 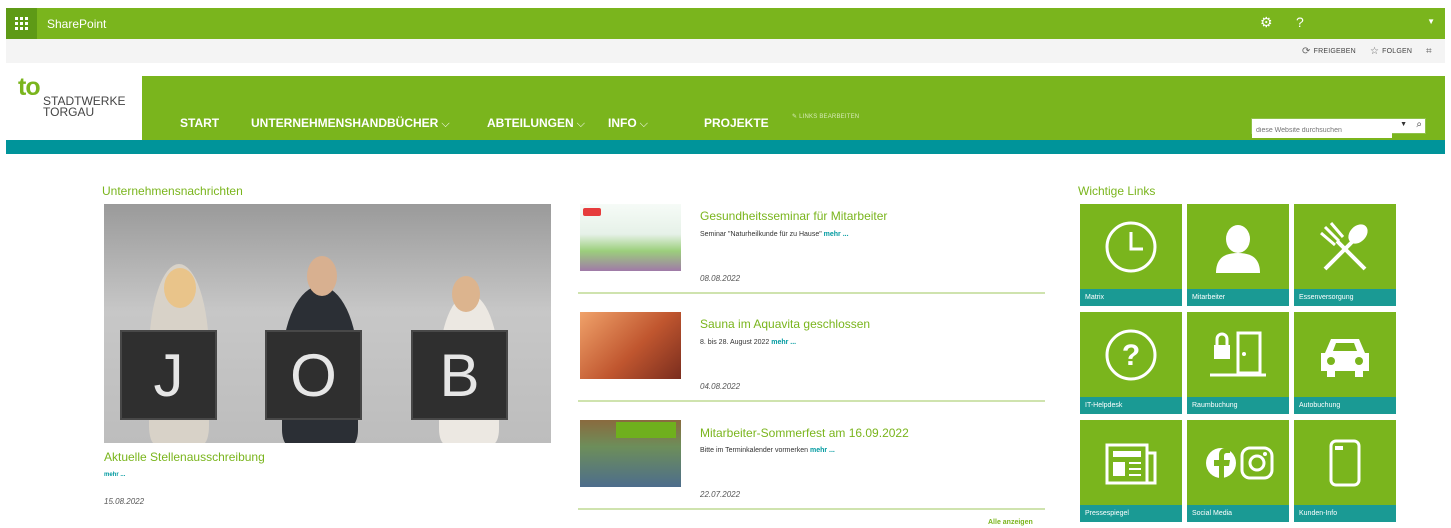 I want to click on tile-label: Mitarbeiter, so click(x=1238, y=297).